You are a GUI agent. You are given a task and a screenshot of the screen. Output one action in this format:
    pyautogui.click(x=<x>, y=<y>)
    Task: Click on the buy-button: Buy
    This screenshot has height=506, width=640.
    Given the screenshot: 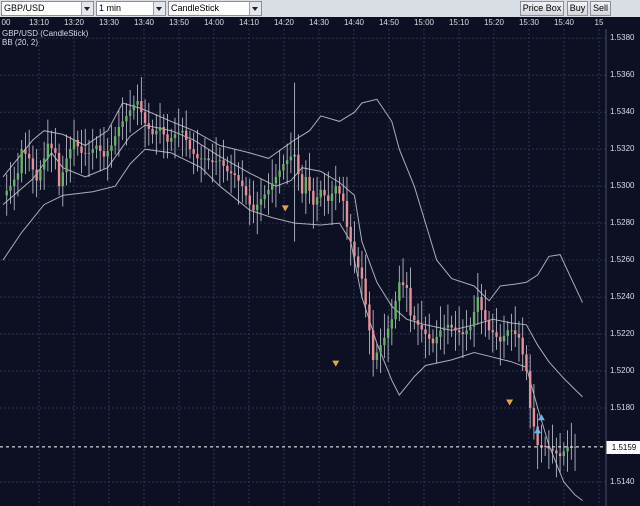 What is the action you would take?
    pyautogui.click(x=577, y=8)
    